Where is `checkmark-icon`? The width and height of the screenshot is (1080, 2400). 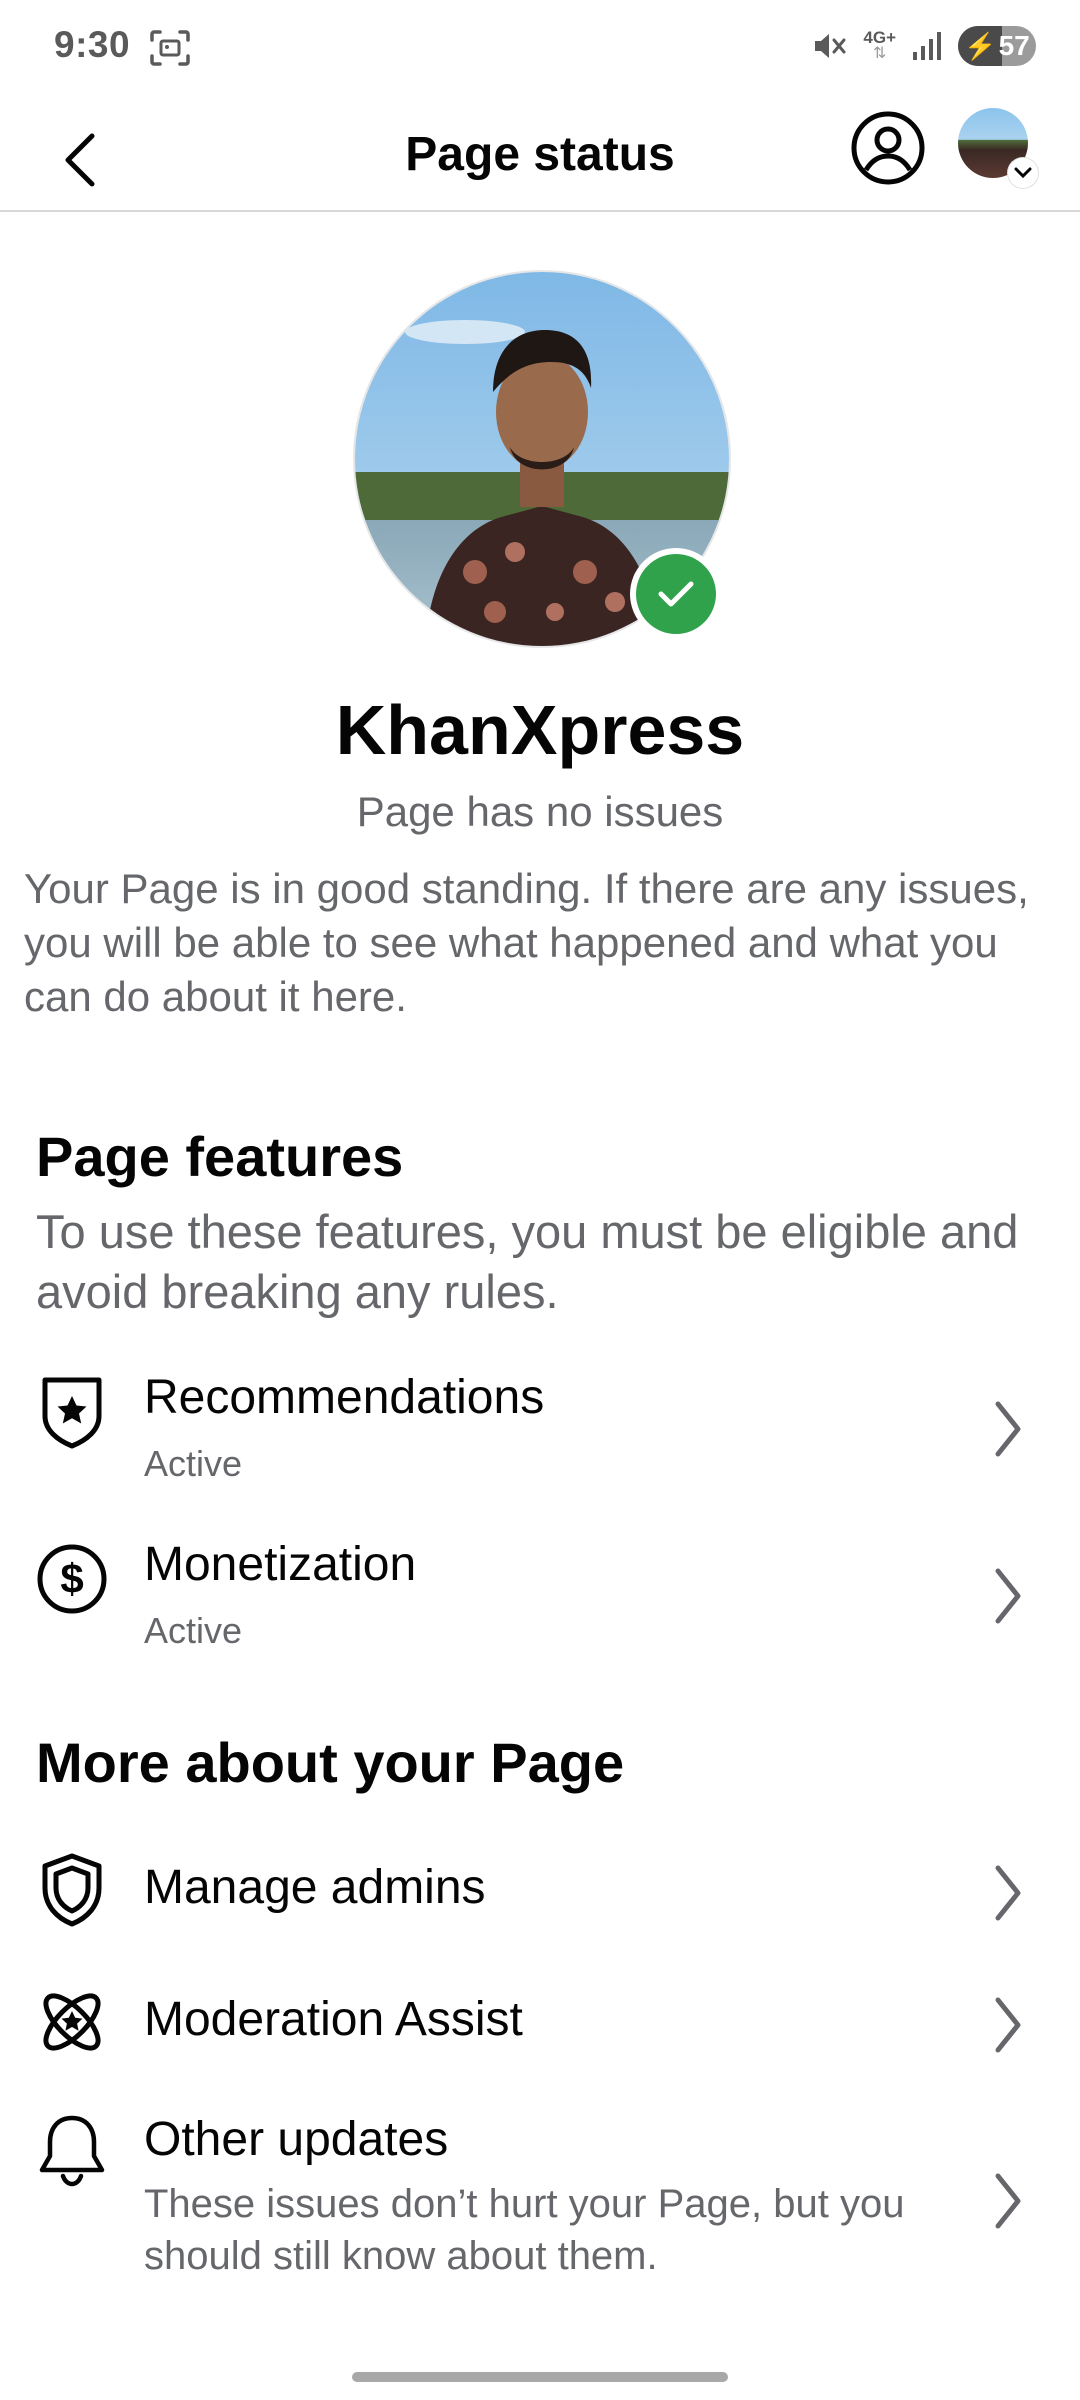
checkmark-icon is located at coordinates (676, 594).